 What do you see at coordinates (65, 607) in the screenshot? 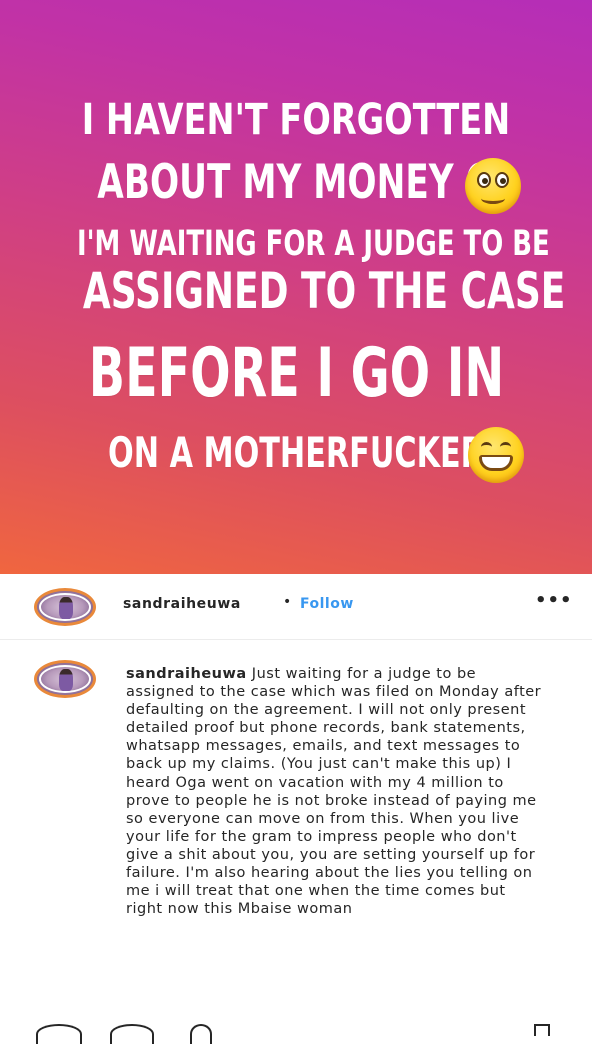
I see `avatar` at bounding box center [65, 607].